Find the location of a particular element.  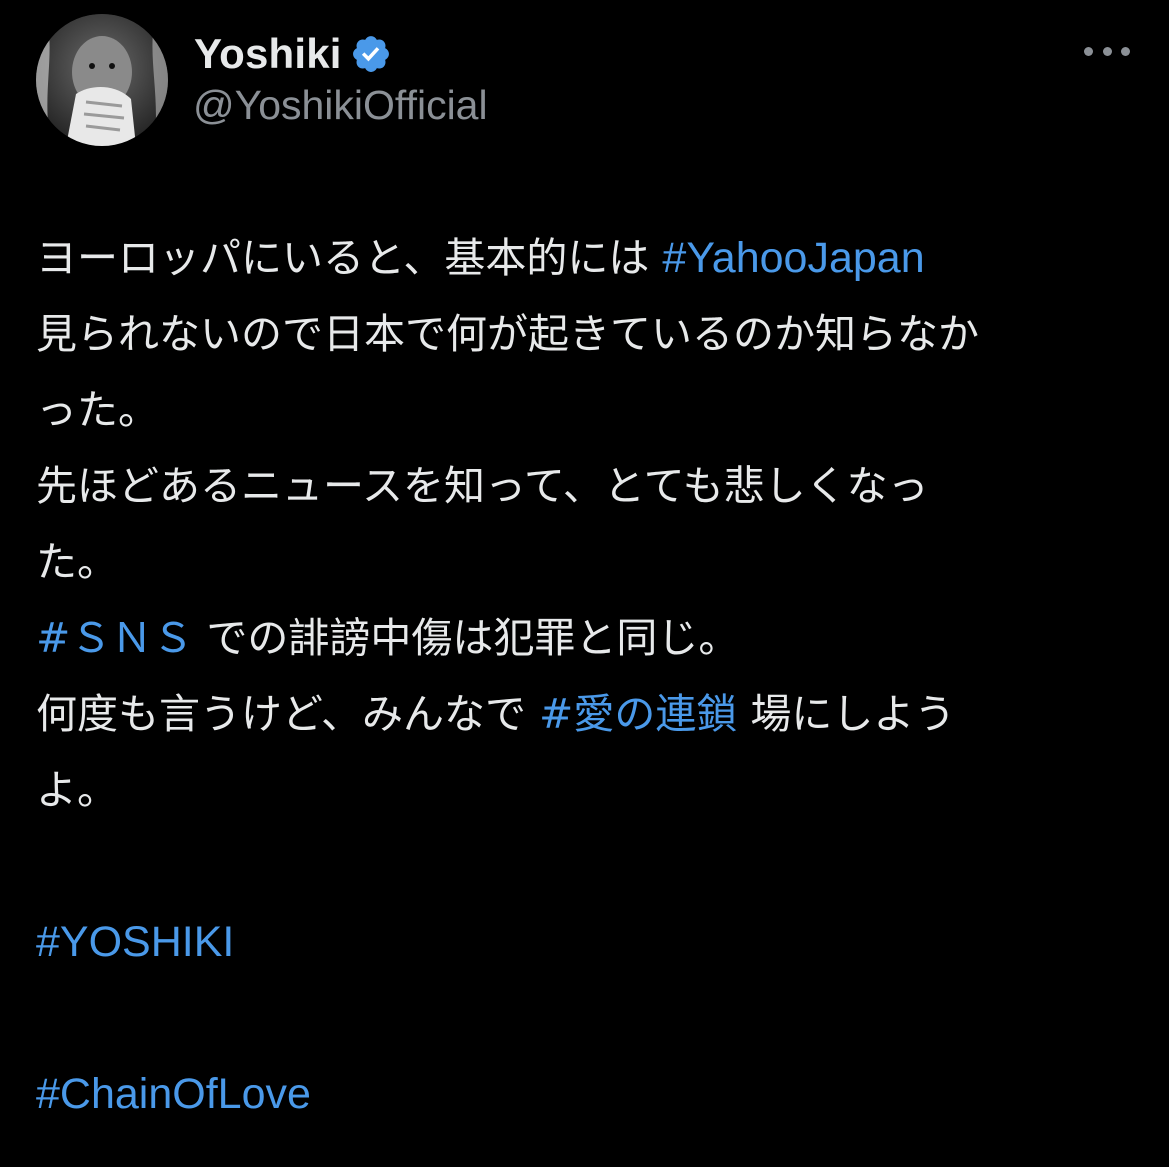

tweet-text-segment: った。 is located at coordinates (97, 410).